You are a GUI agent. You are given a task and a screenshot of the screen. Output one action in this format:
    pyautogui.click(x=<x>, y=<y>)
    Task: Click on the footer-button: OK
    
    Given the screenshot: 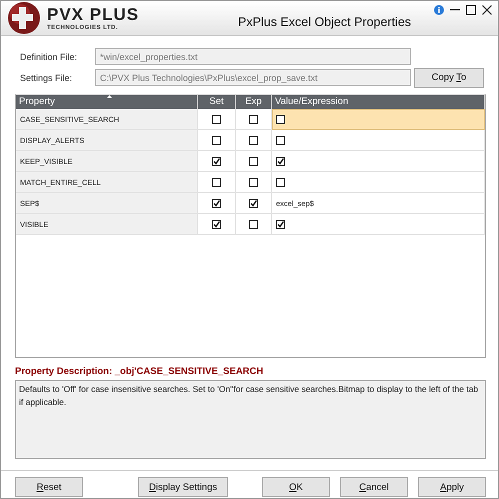 What is the action you would take?
    pyautogui.click(x=296, y=487)
    